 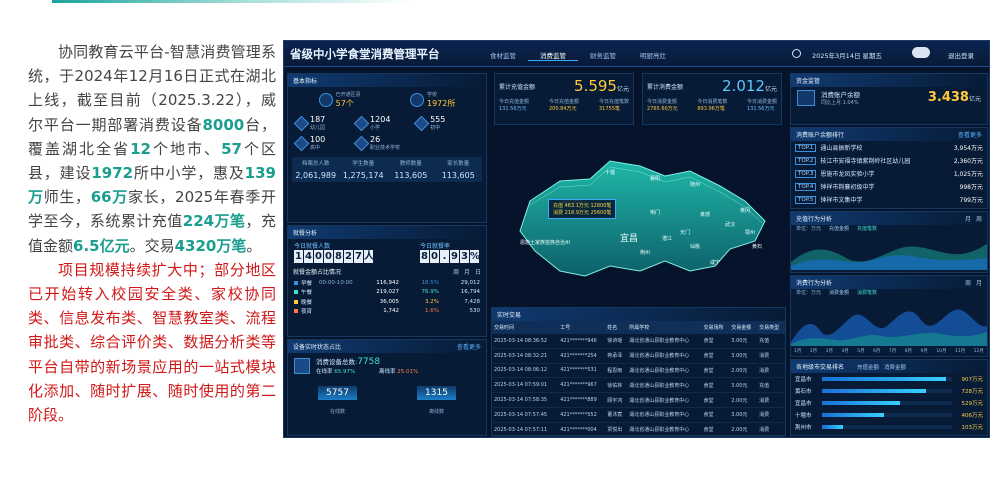 What do you see at coordinates (469, 346) in the screenshot?
I see `device-more-link: 查看更多` at bounding box center [469, 346].